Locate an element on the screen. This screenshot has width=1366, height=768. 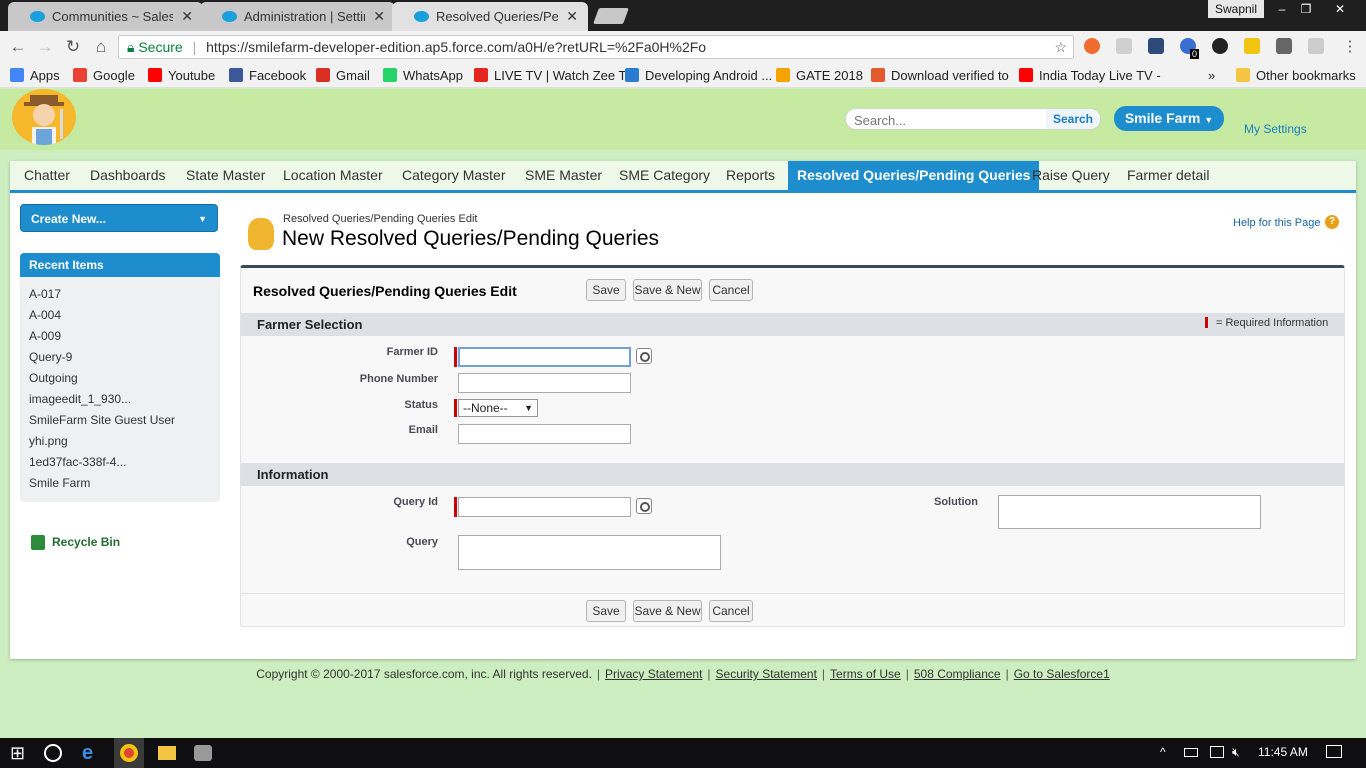
bookmarks-overflow-button: » is located at coordinates (1211, 75).